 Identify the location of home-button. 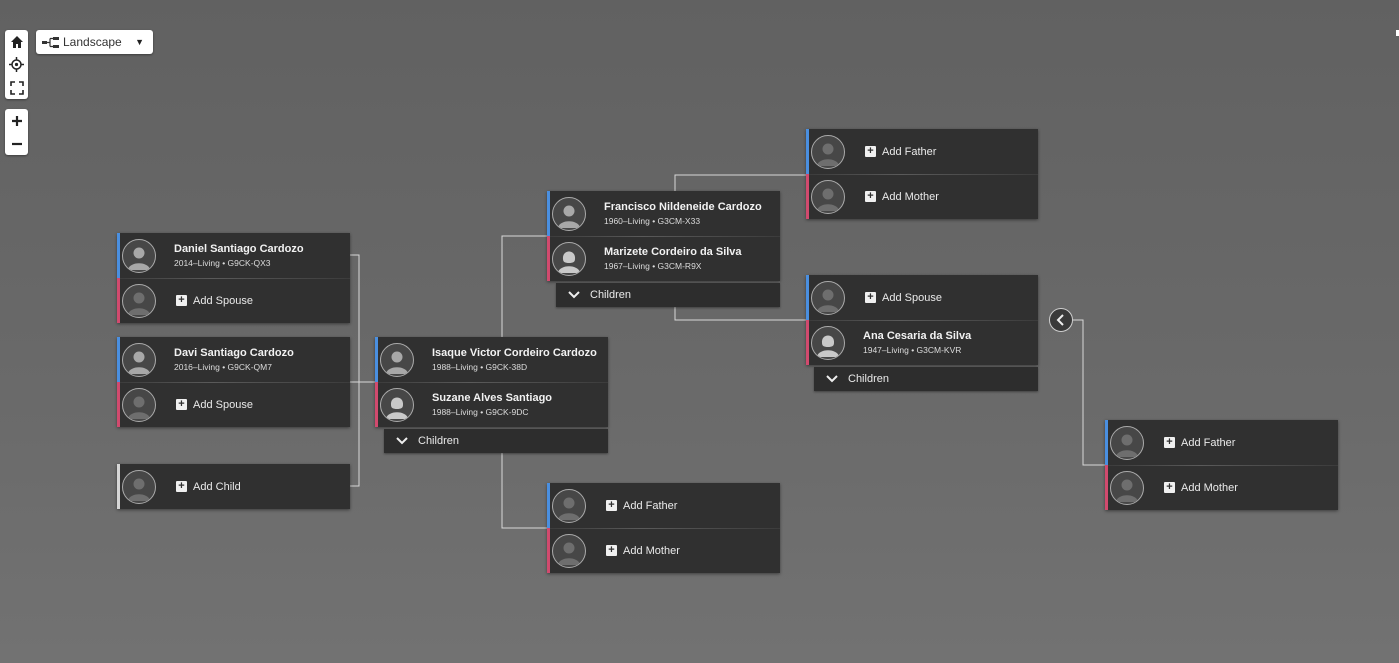
(16, 41).